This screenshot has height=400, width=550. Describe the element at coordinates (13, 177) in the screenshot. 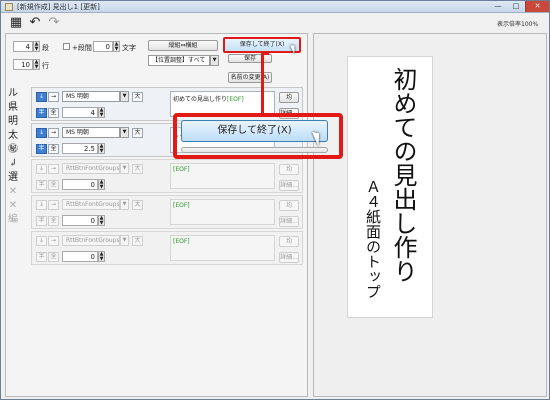

I see `select-tool-icon: 選` at that location.